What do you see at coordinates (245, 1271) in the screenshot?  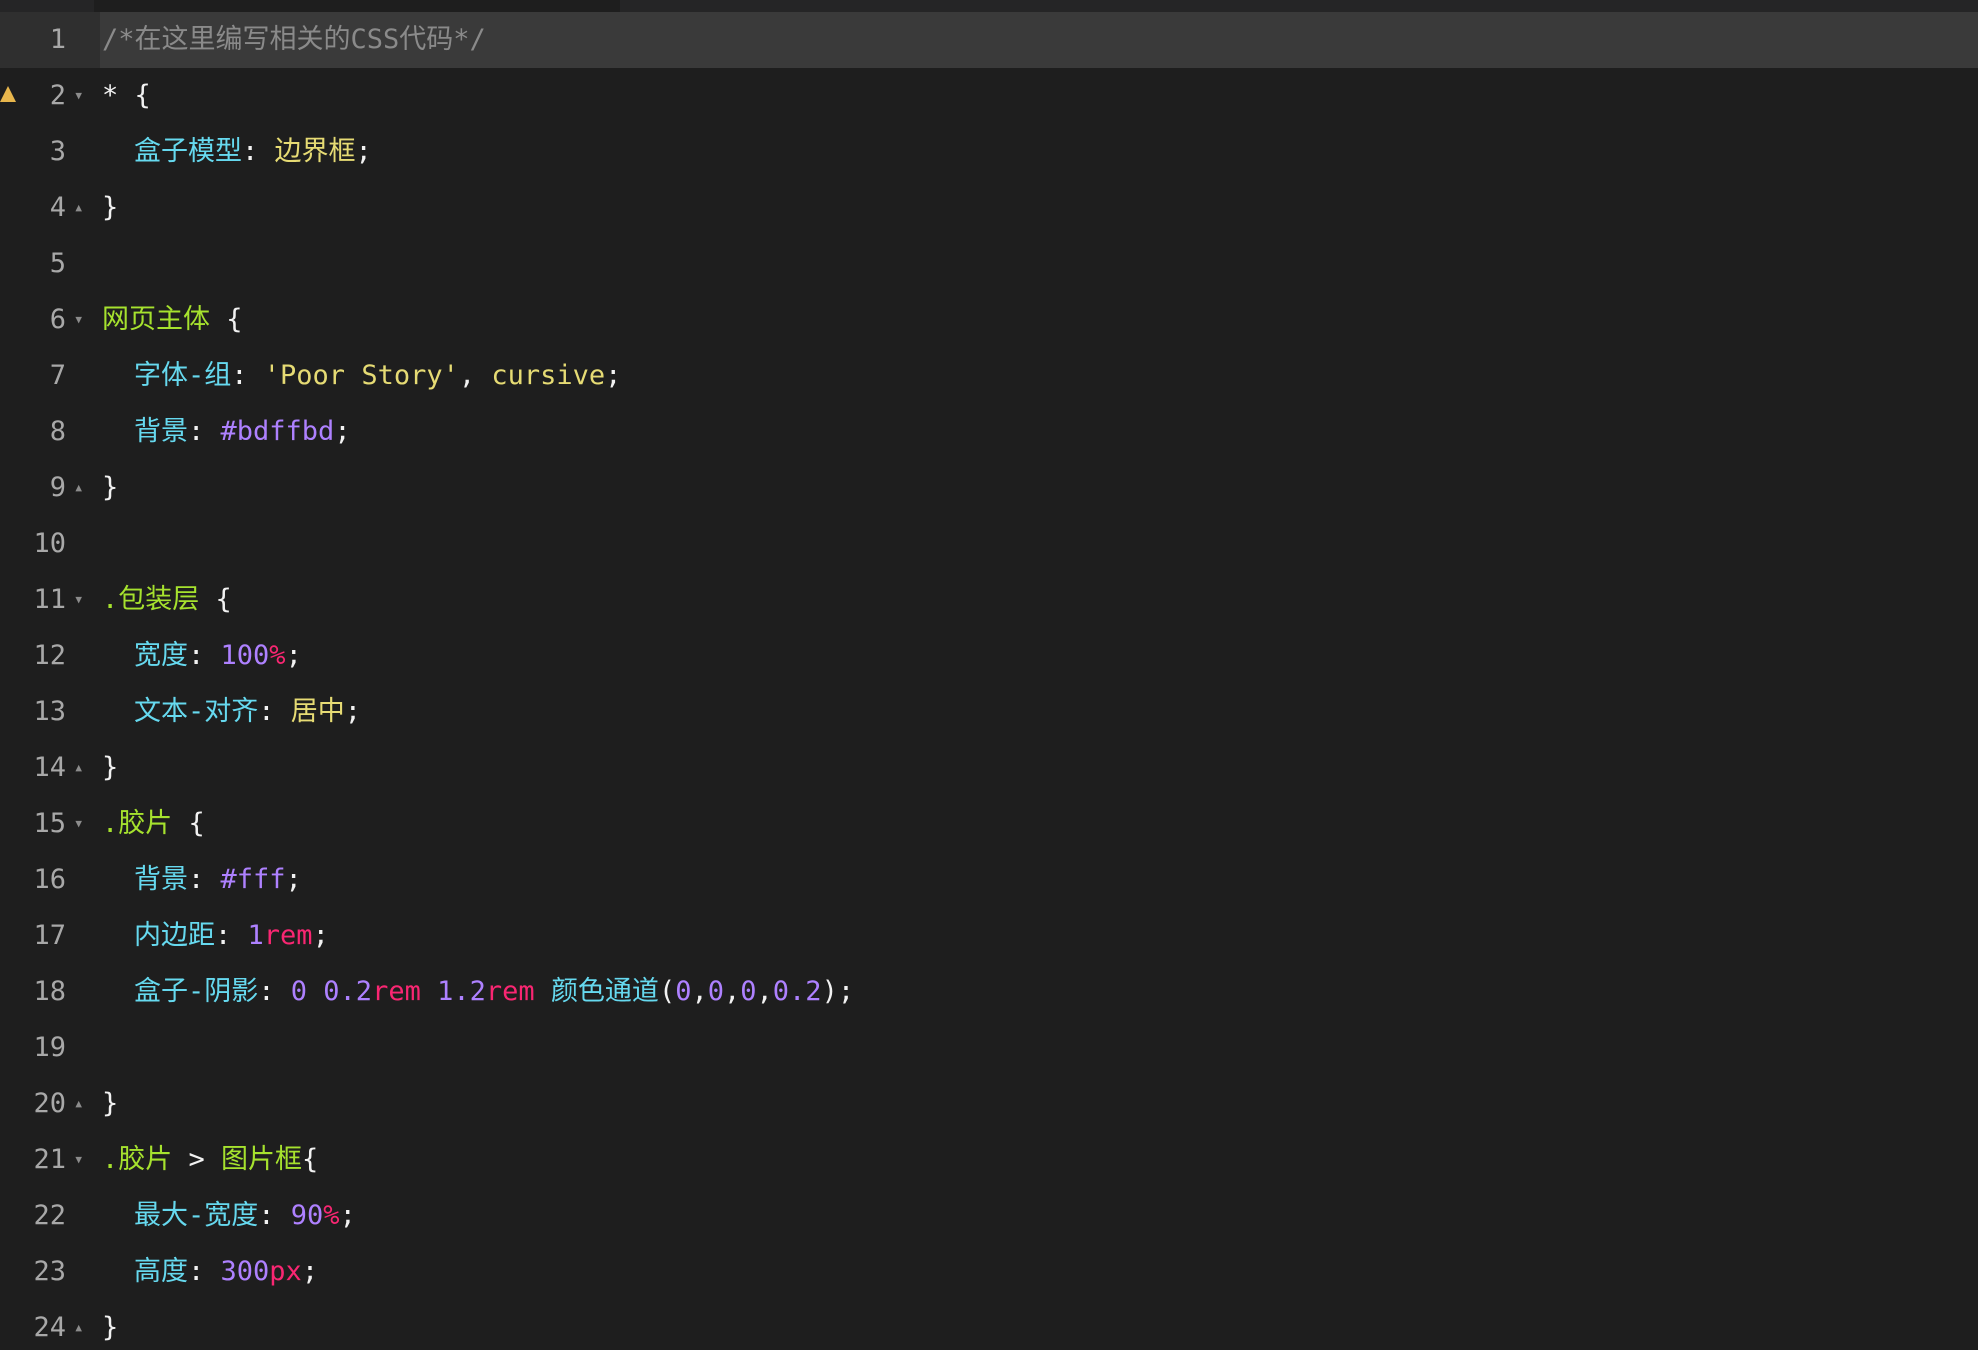 I see `code-token: 300` at bounding box center [245, 1271].